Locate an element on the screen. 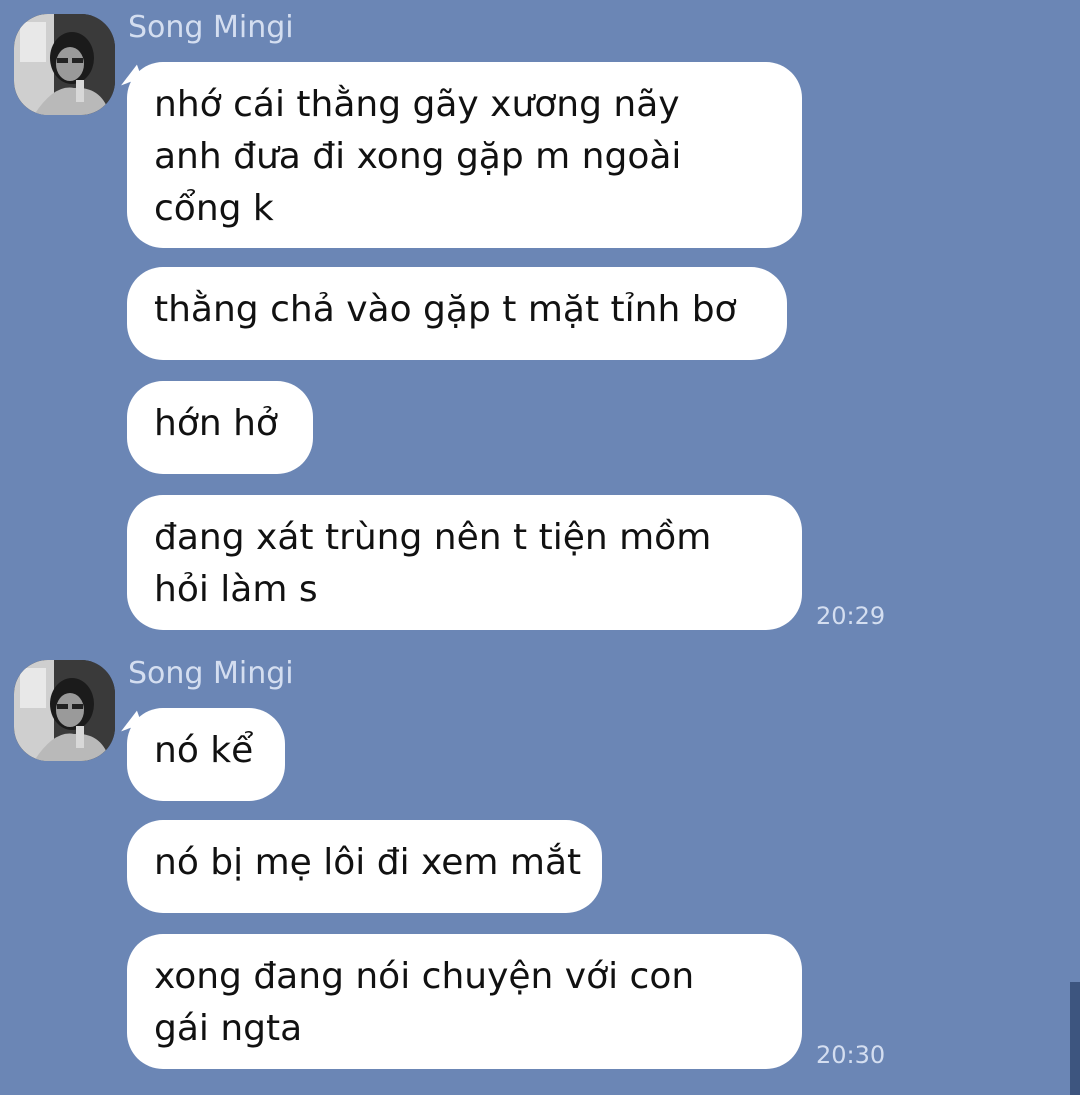 The image size is (1080, 1095). message-bubble: hớn hở is located at coordinates (220, 427).